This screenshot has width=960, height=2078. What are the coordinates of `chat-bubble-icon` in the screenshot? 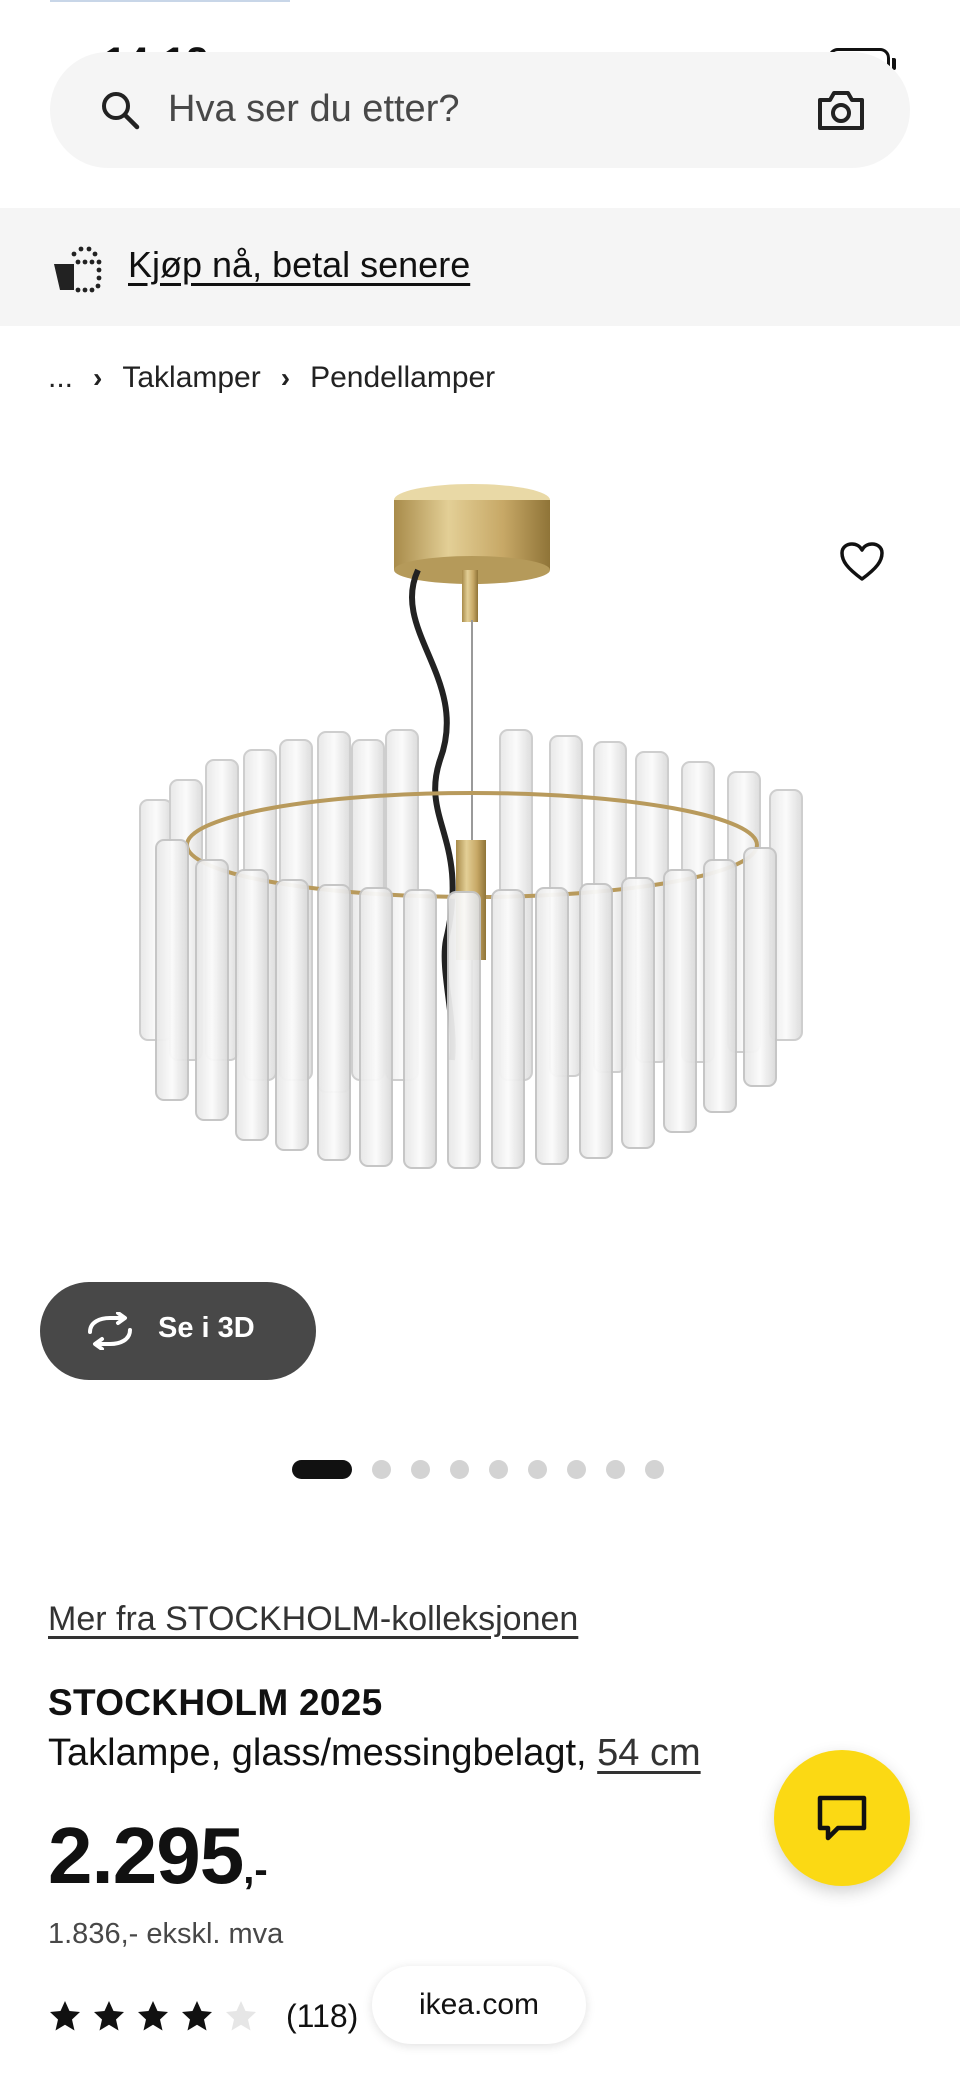 It's located at (842, 1818).